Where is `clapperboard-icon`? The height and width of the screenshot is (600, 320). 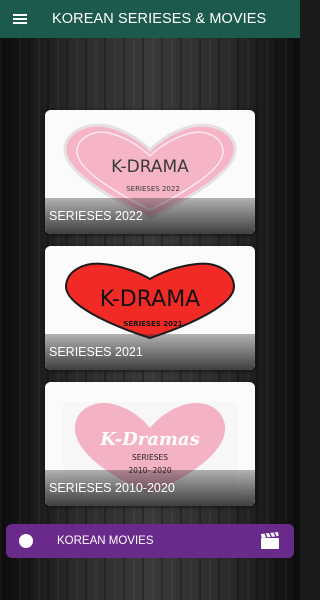
clapperboard-icon is located at coordinates (270, 540).